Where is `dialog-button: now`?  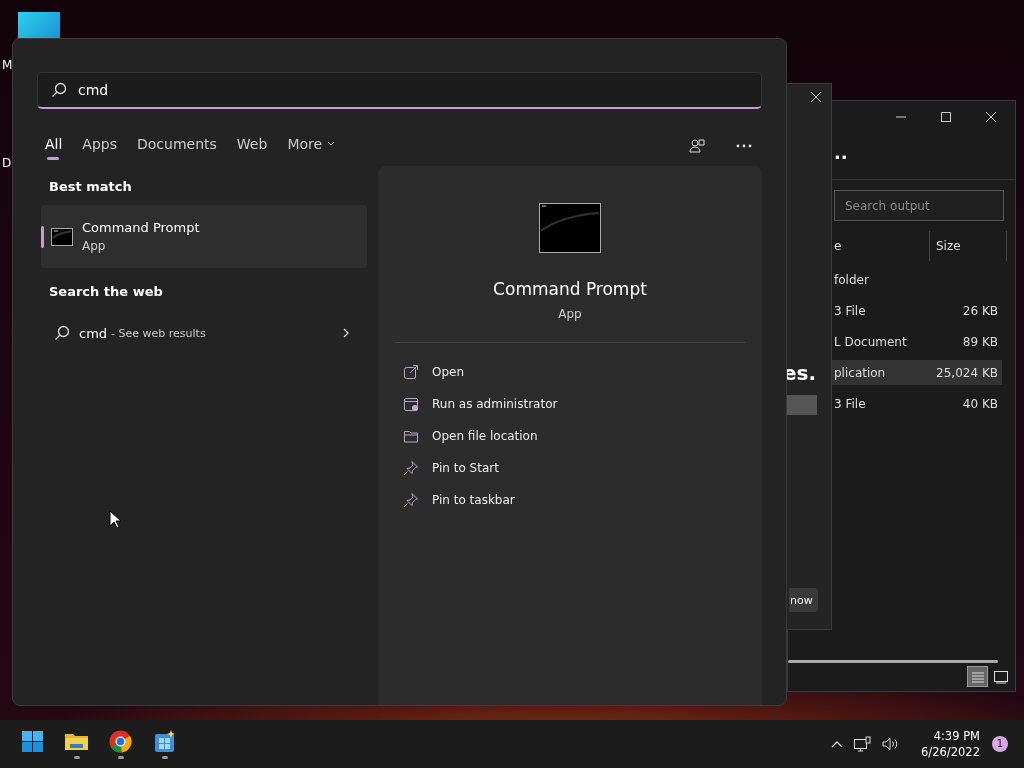
dialog-button: now is located at coordinates (803, 600).